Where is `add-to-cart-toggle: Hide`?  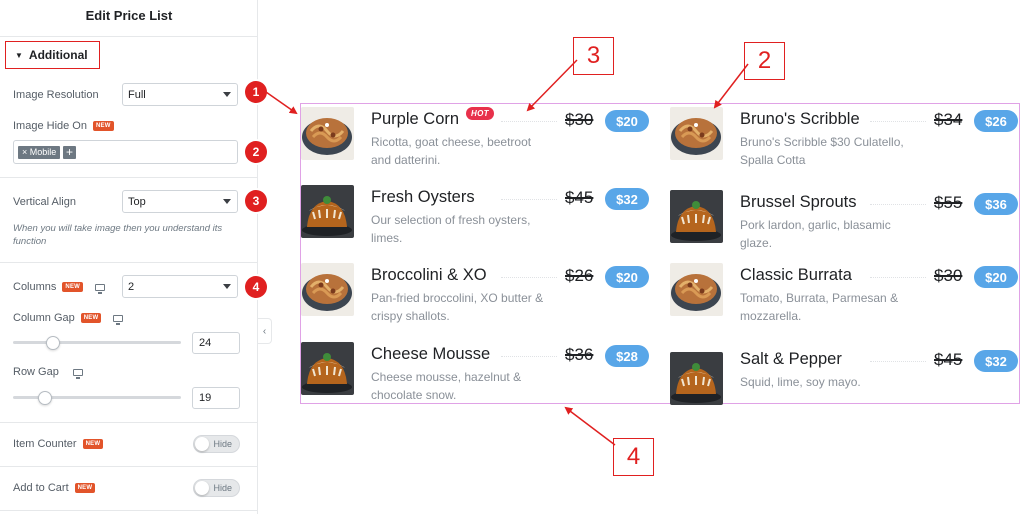 add-to-cart-toggle: Hide is located at coordinates (216, 488).